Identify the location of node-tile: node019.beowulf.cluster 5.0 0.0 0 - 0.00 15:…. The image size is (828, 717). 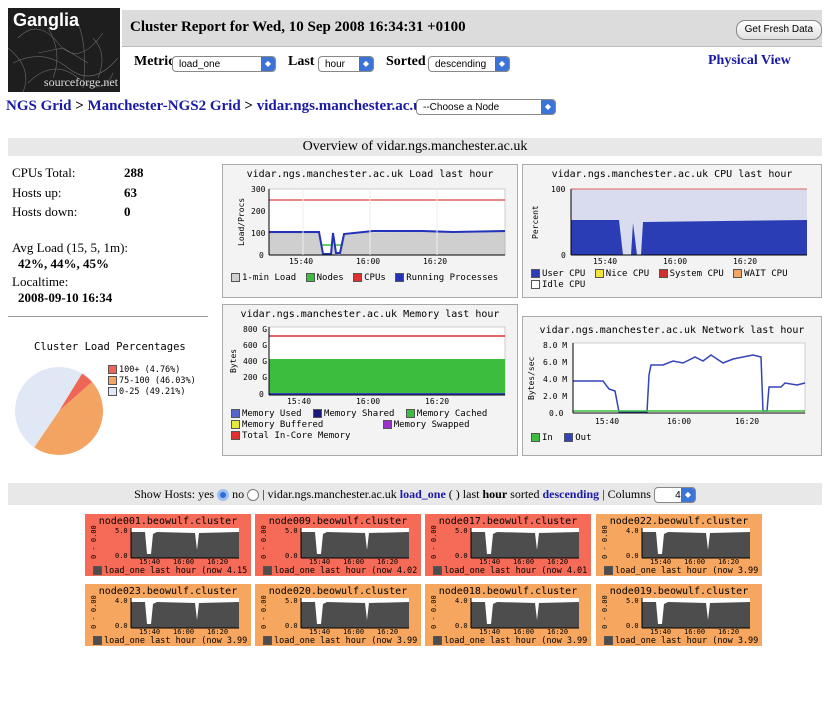
(679, 615).